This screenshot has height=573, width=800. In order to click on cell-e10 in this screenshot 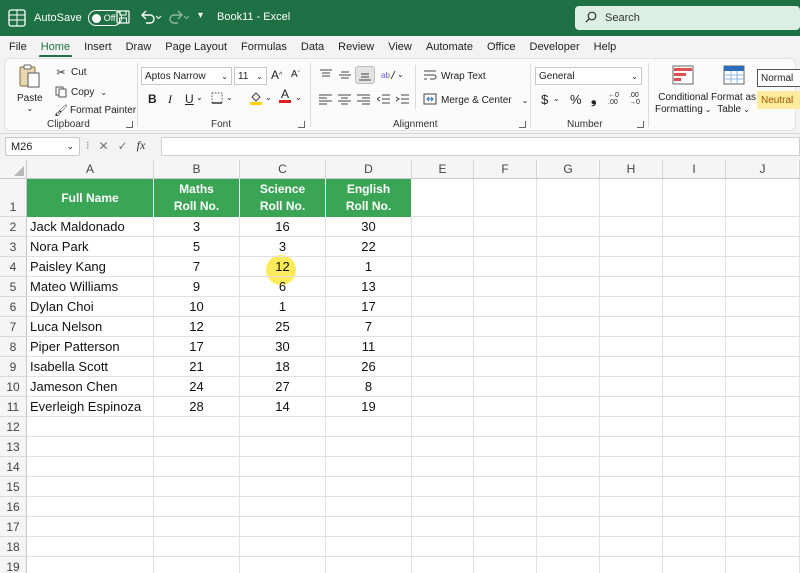, I will do `click(443, 387)`.